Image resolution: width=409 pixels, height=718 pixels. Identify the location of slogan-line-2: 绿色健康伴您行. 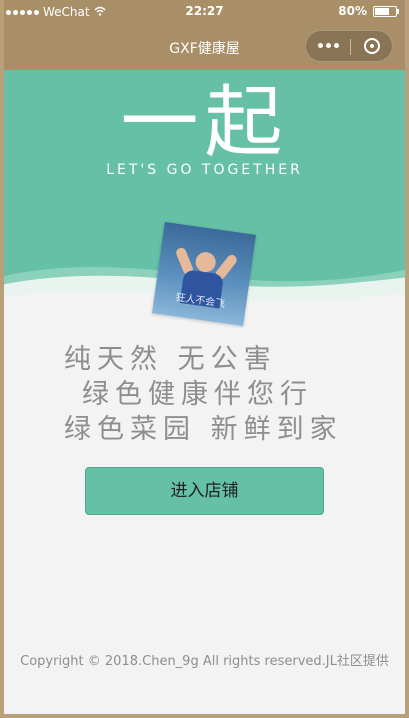
(197, 394).